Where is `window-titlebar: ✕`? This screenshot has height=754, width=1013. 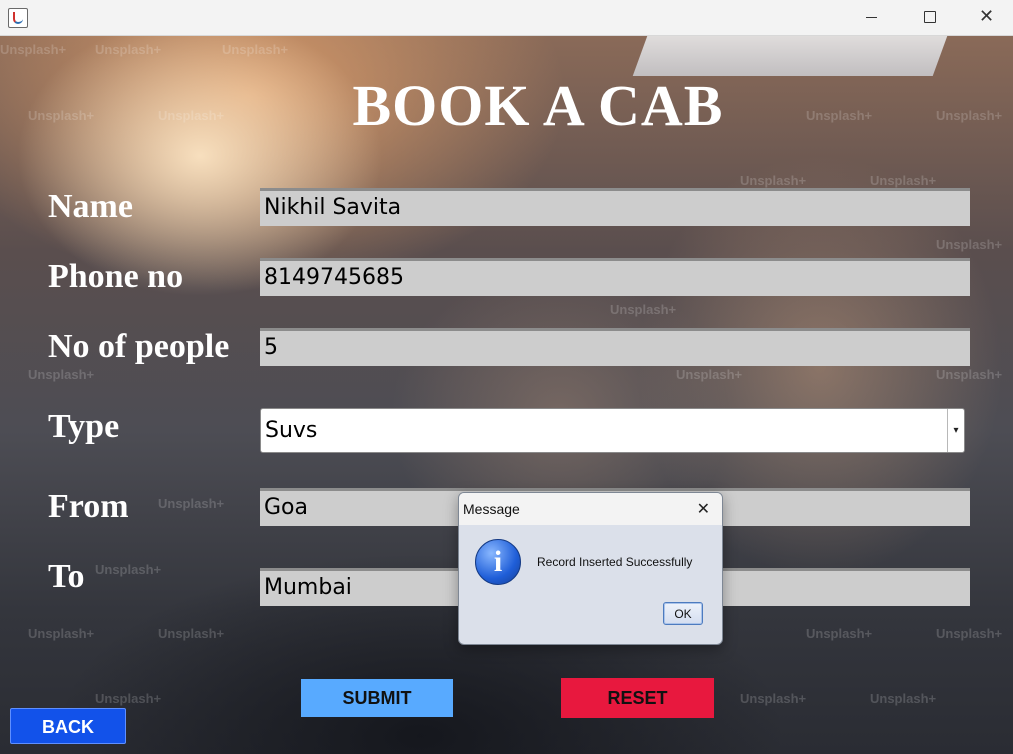 window-titlebar: ✕ is located at coordinates (506, 18).